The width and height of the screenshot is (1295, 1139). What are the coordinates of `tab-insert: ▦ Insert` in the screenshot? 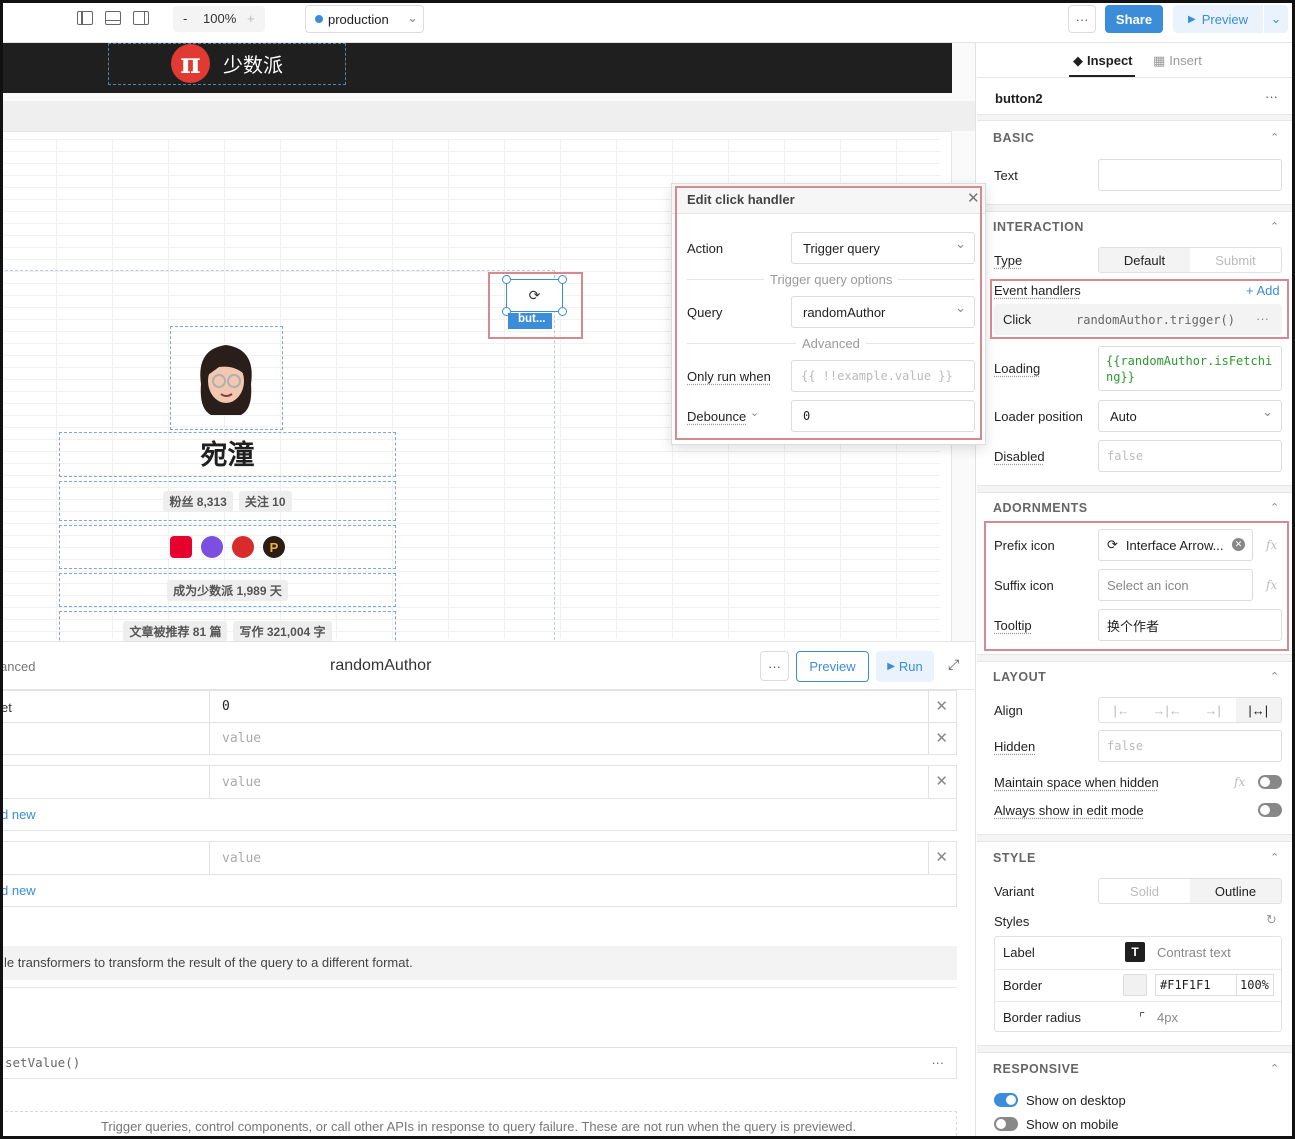 It's located at (1177, 61).